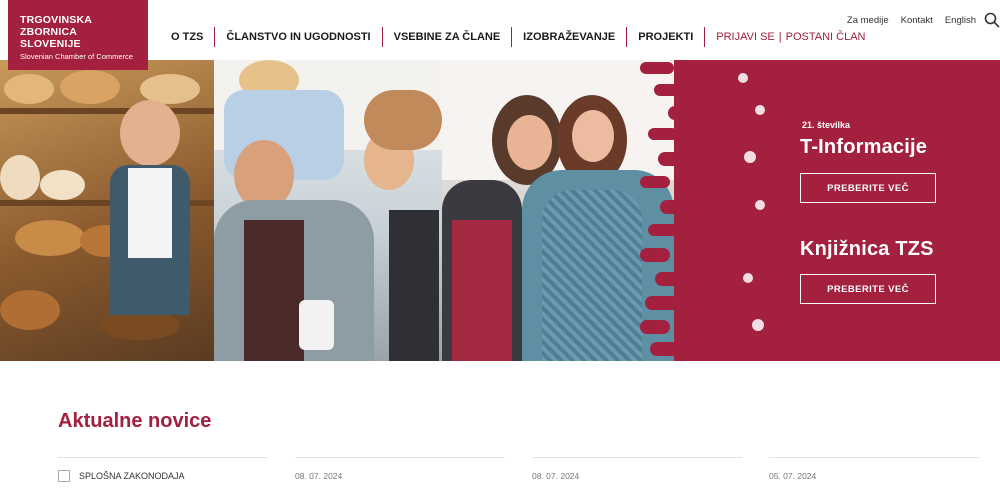 This screenshot has width=1000, height=497. What do you see at coordinates (665, 37) in the screenshot?
I see `nav-item-projekti: PROJEKTI` at bounding box center [665, 37].